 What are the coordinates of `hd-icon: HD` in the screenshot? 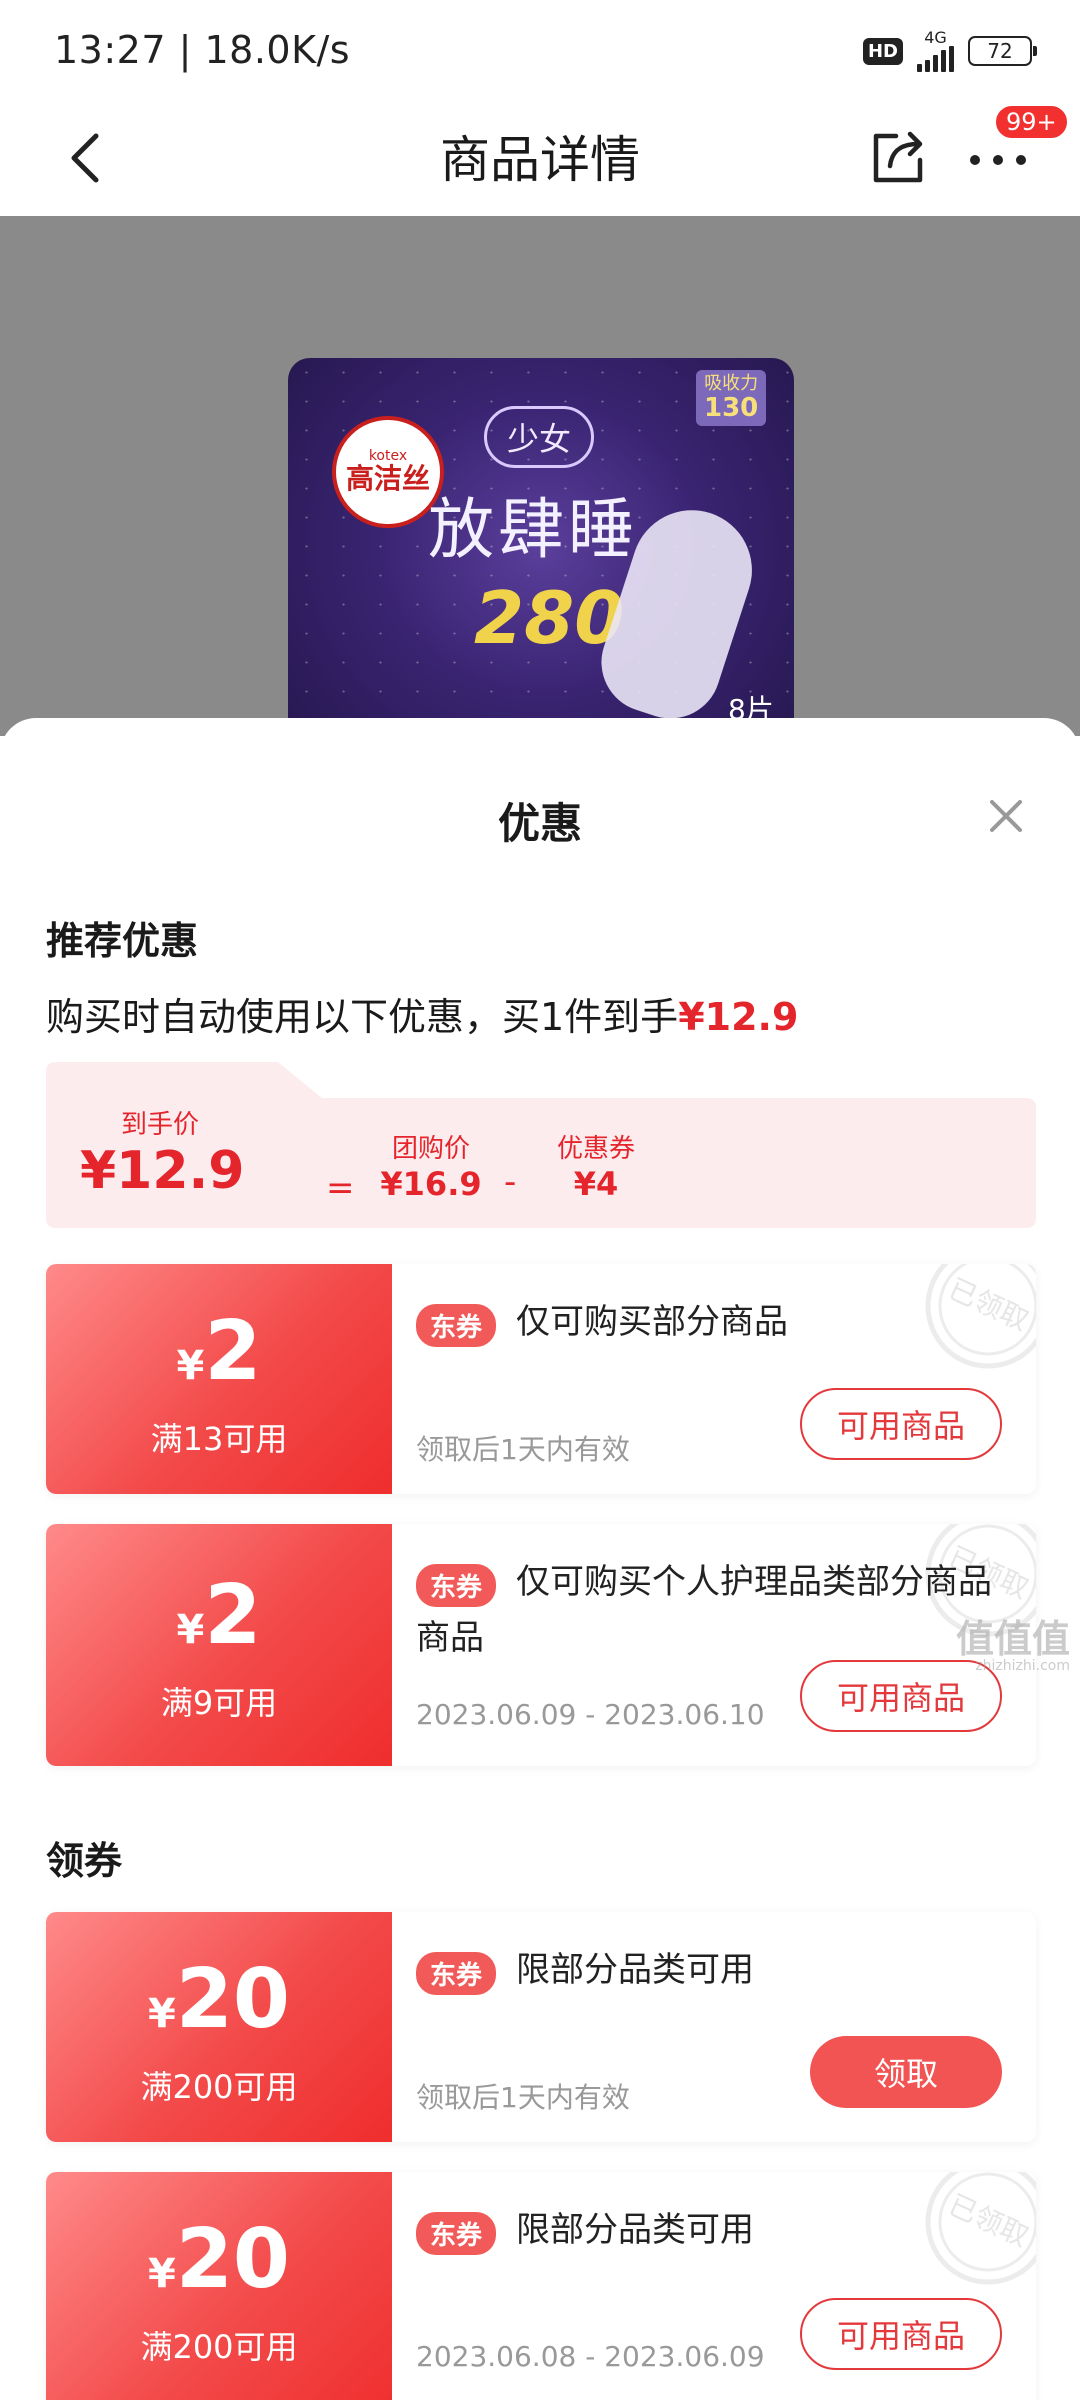 It's located at (882, 51).